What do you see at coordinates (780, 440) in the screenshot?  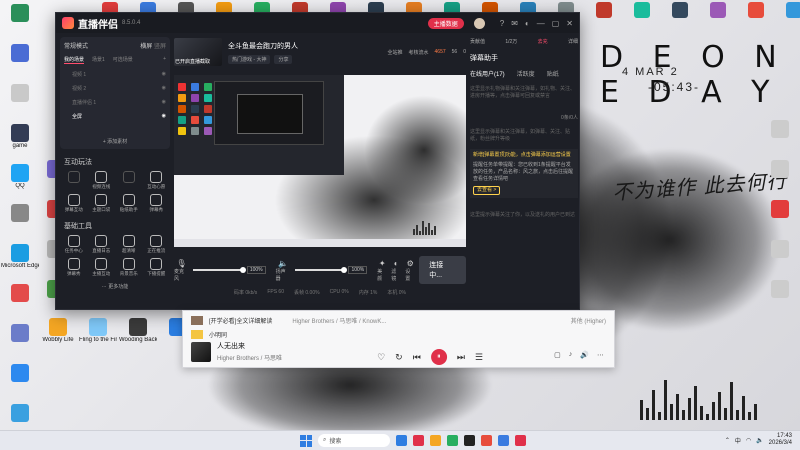 I see `clock: 17:43 2026/3/4` at bounding box center [780, 440].